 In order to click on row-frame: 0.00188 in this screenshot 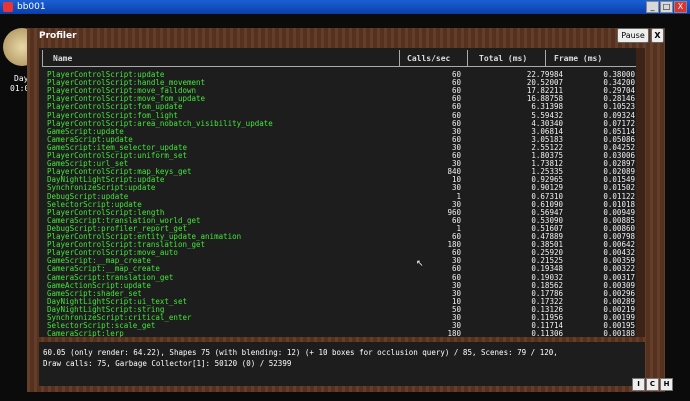, I will do `click(619, 333)`.